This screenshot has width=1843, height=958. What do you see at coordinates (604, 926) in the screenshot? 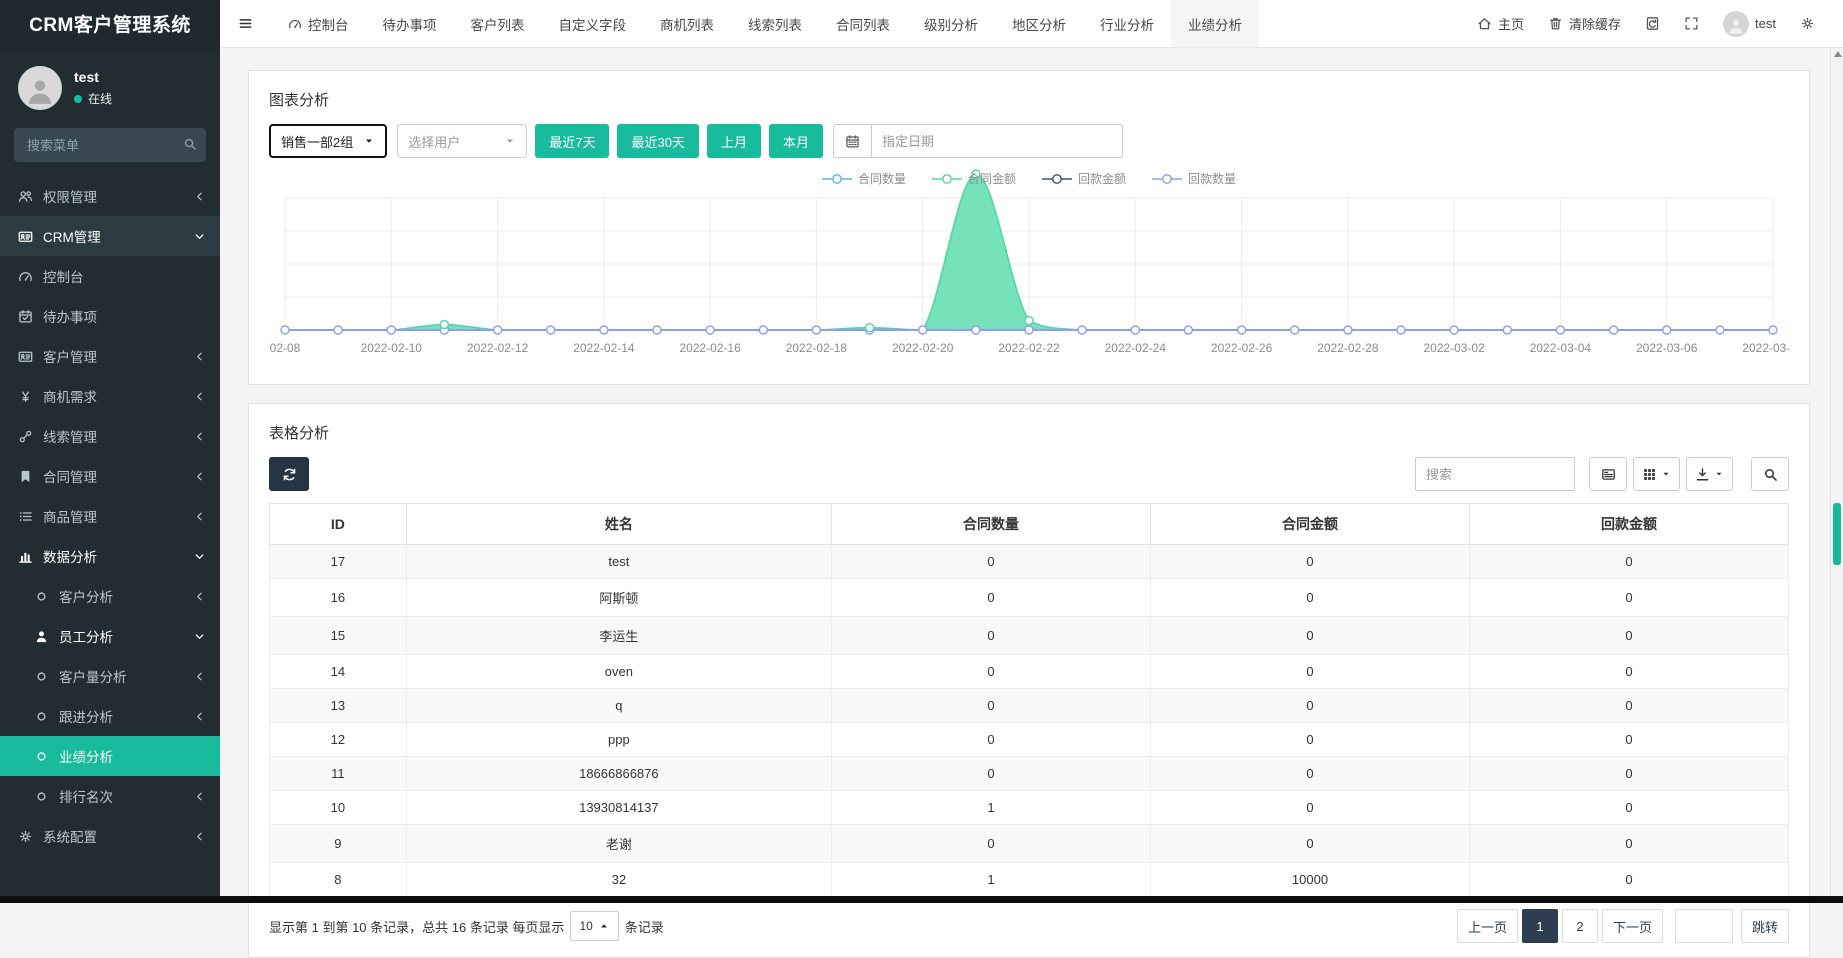
I see `caret-up-icon` at bounding box center [604, 926].